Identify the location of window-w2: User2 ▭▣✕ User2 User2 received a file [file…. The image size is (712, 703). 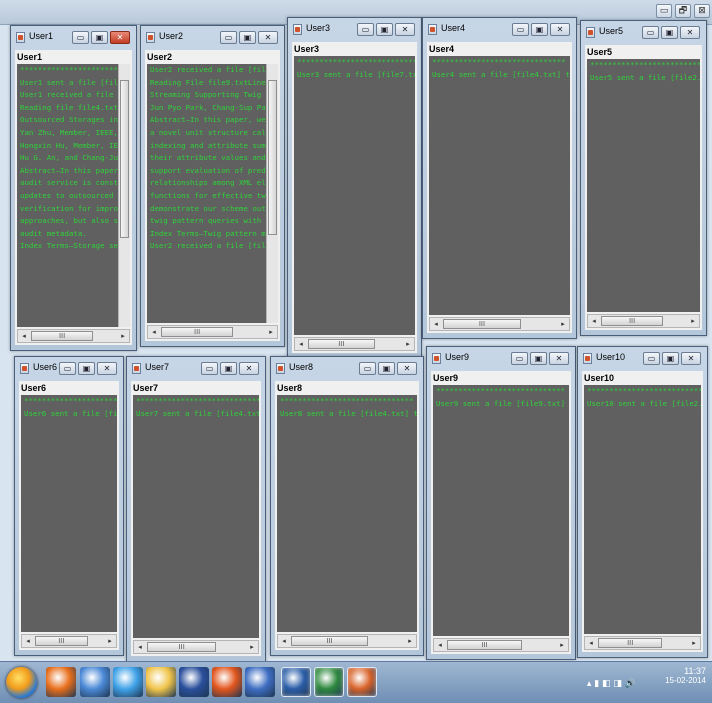
(212, 186).